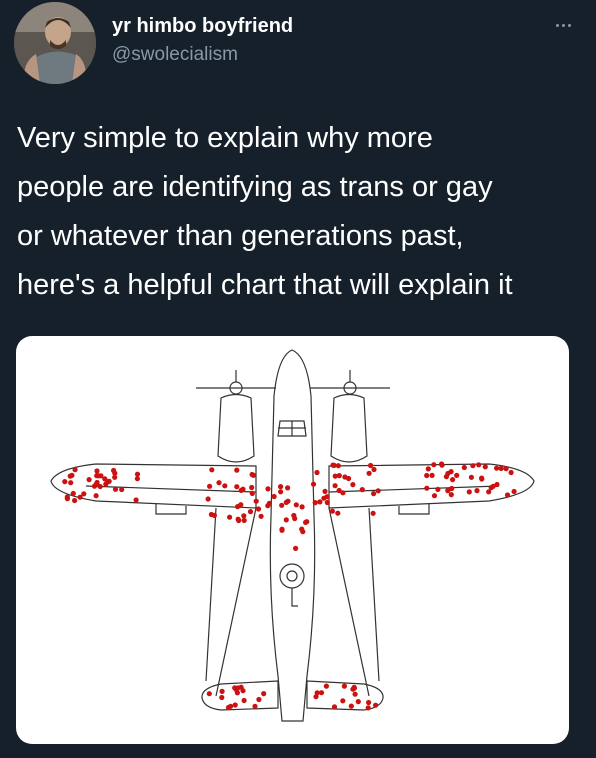 The image size is (596, 758). I want to click on profile-photo-icon, so click(55, 43).